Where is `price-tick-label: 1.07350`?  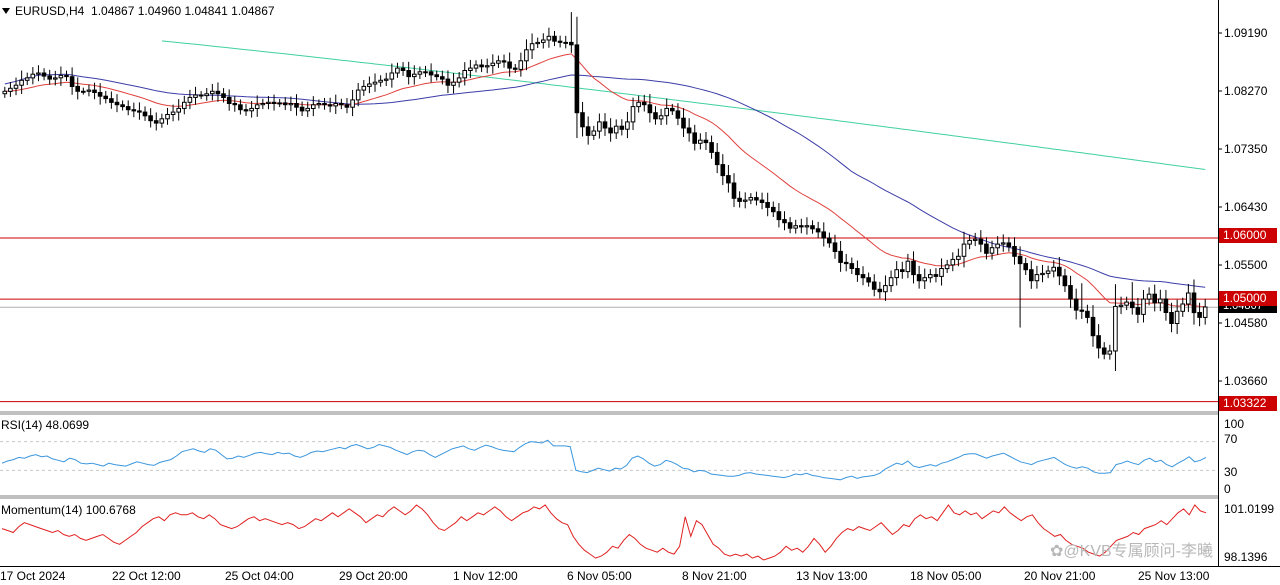
price-tick-label: 1.07350 is located at coordinates (1246, 149).